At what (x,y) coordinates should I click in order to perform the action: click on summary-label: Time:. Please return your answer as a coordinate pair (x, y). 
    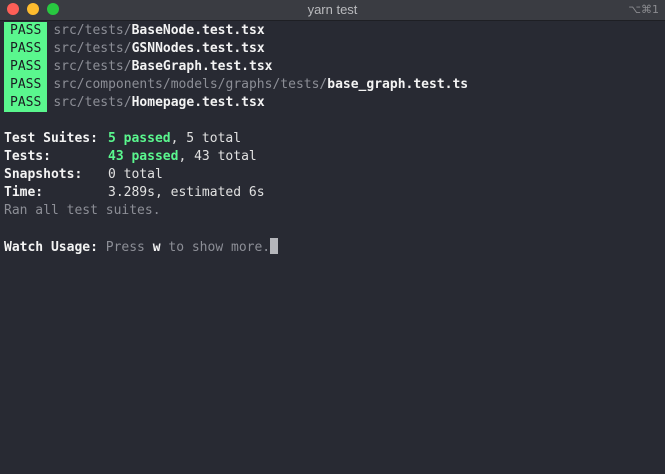
    Looking at the image, I should click on (24, 192).